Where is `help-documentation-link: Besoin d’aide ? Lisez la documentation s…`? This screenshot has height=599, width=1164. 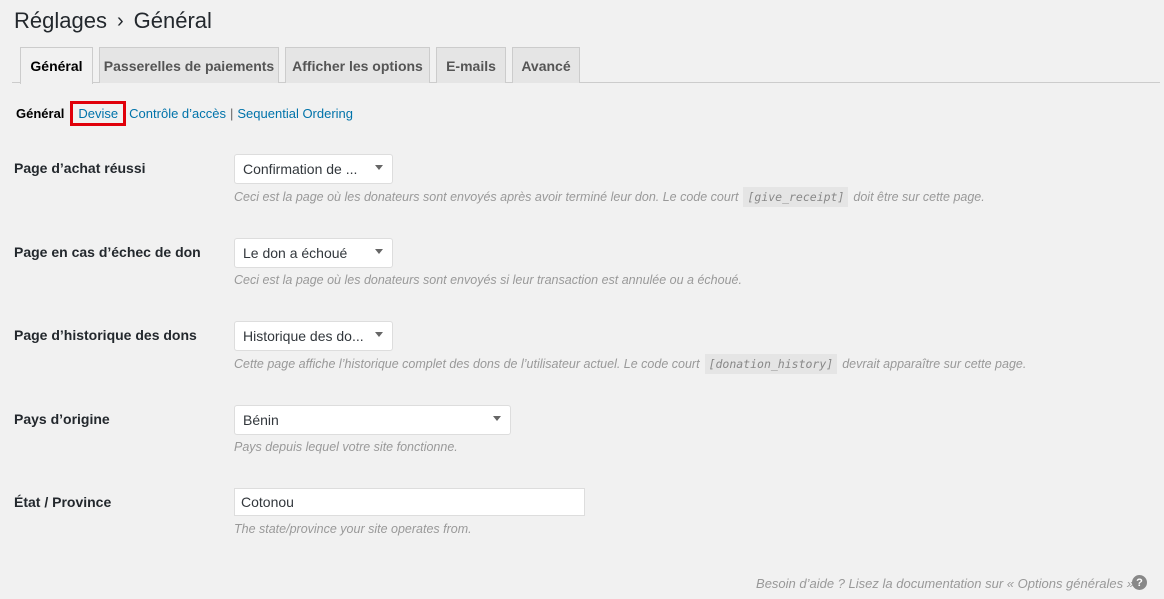
help-documentation-link: Besoin d’aide ? Lisez la documentation s… is located at coordinates (945, 583).